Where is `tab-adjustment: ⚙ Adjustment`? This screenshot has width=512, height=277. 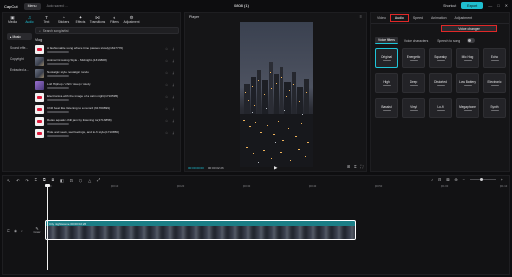 tab-adjustment: ⚙ Adjustment is located at coordinates (132, 20).